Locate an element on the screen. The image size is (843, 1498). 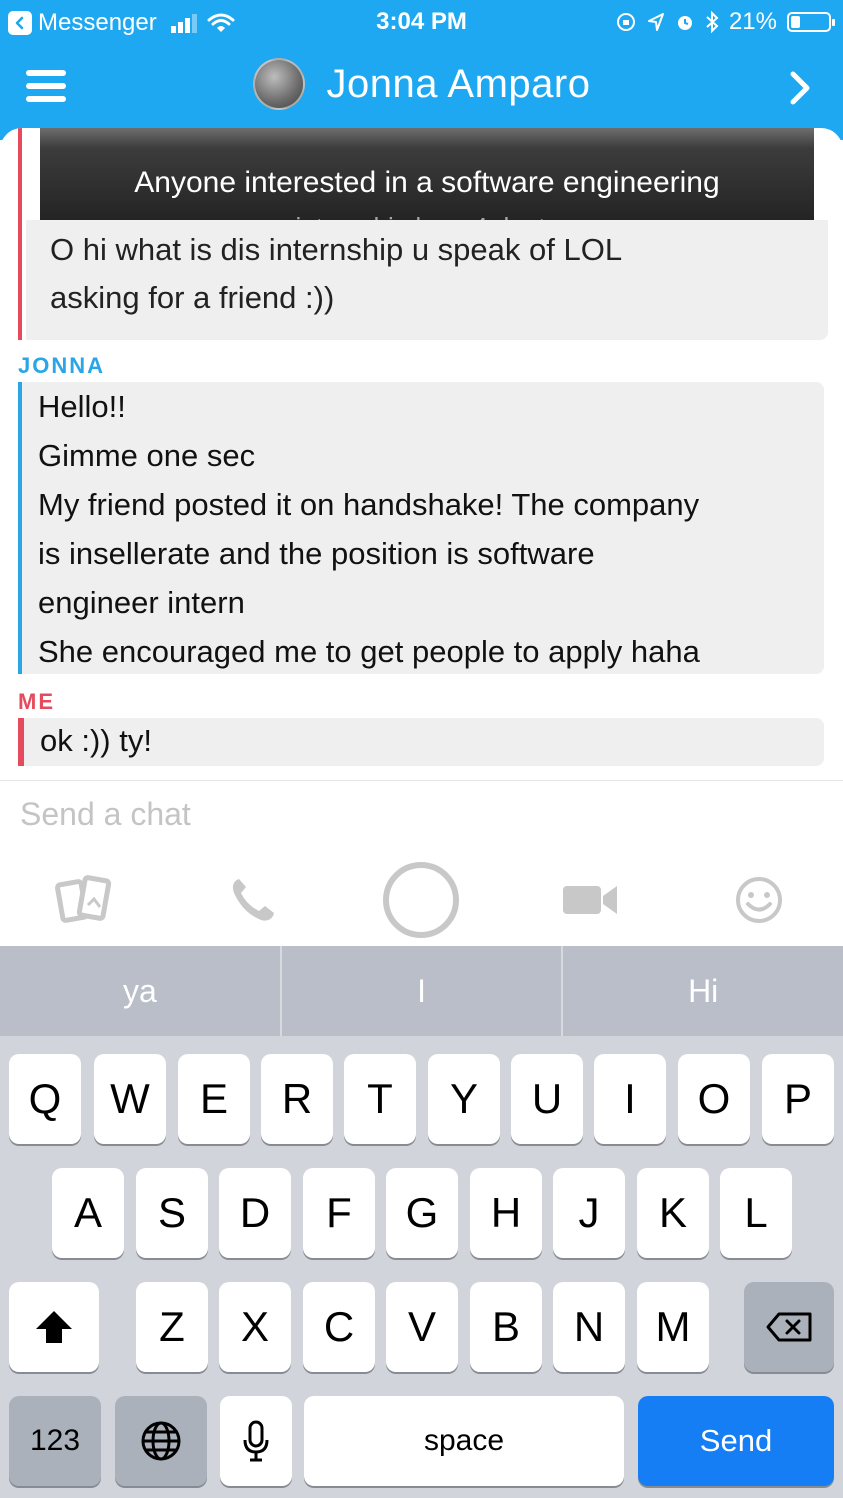
key-o: O is located at coordinates (714, 1099).